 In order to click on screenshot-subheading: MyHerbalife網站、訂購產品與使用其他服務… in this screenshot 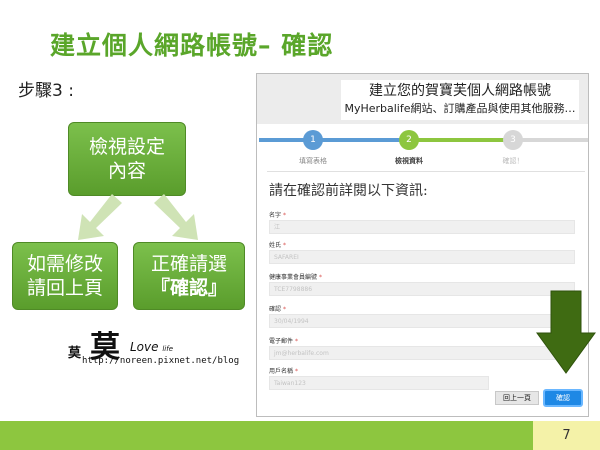, I will do `click(460, 108)`.